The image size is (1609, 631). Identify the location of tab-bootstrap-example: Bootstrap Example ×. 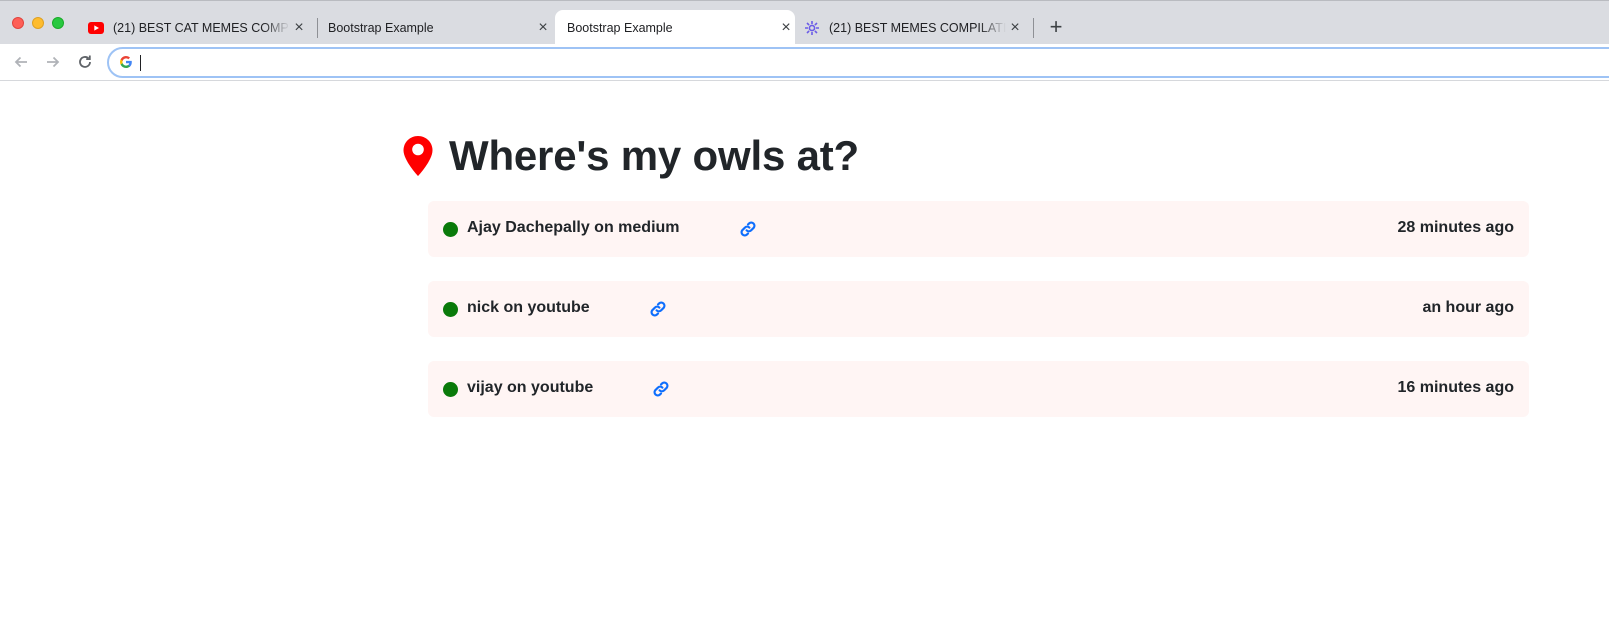
(440, 27).